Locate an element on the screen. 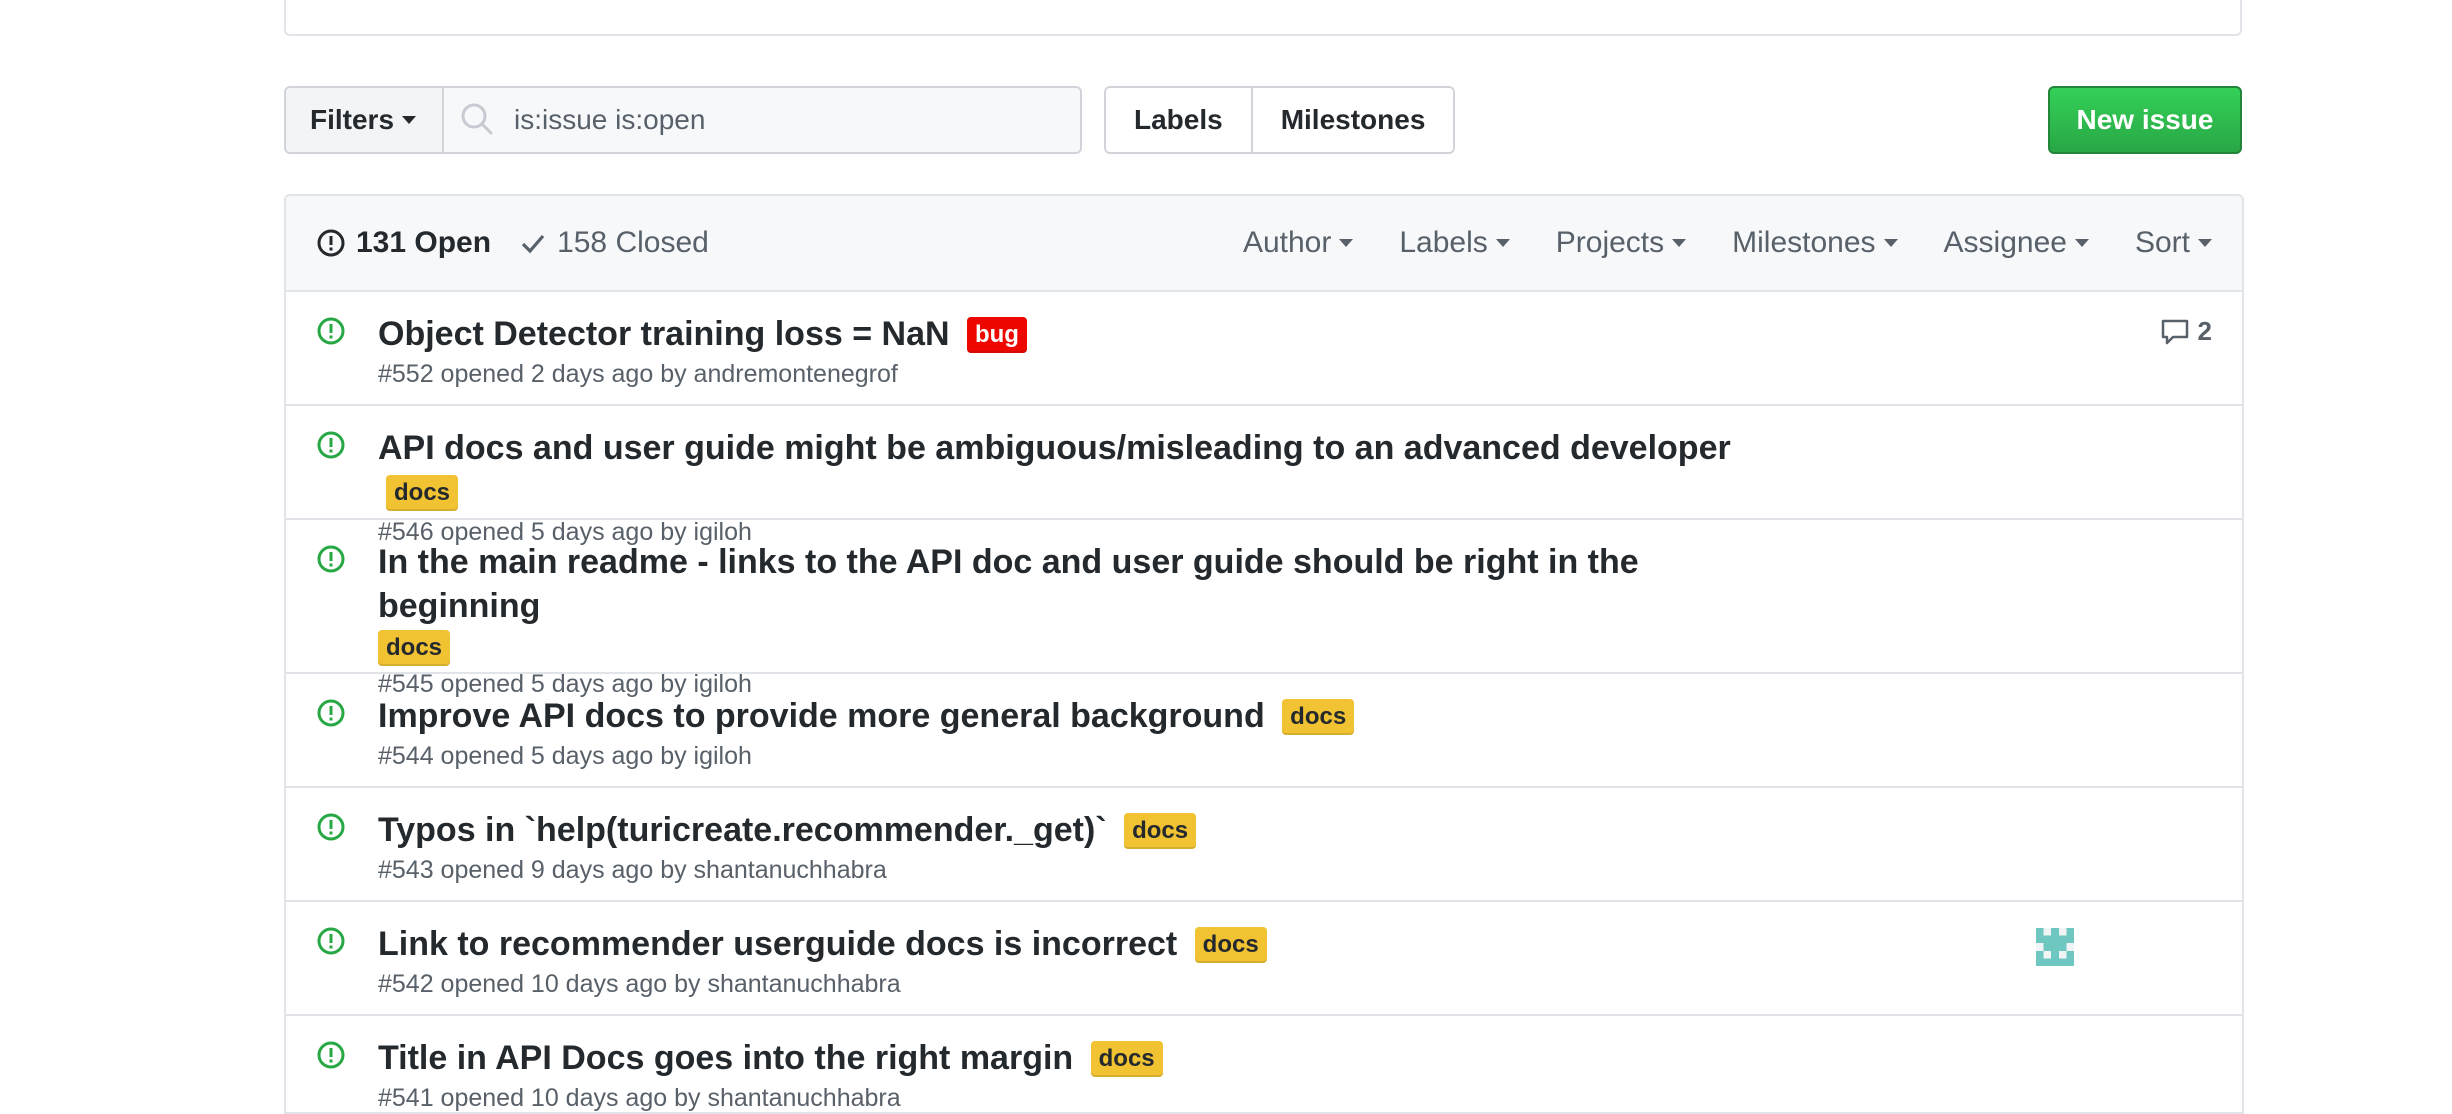 Image resolution: width=2452 pixels, height=1114 pixels. filters-dropdown-button: Filters is located at coordinates (364, 120).